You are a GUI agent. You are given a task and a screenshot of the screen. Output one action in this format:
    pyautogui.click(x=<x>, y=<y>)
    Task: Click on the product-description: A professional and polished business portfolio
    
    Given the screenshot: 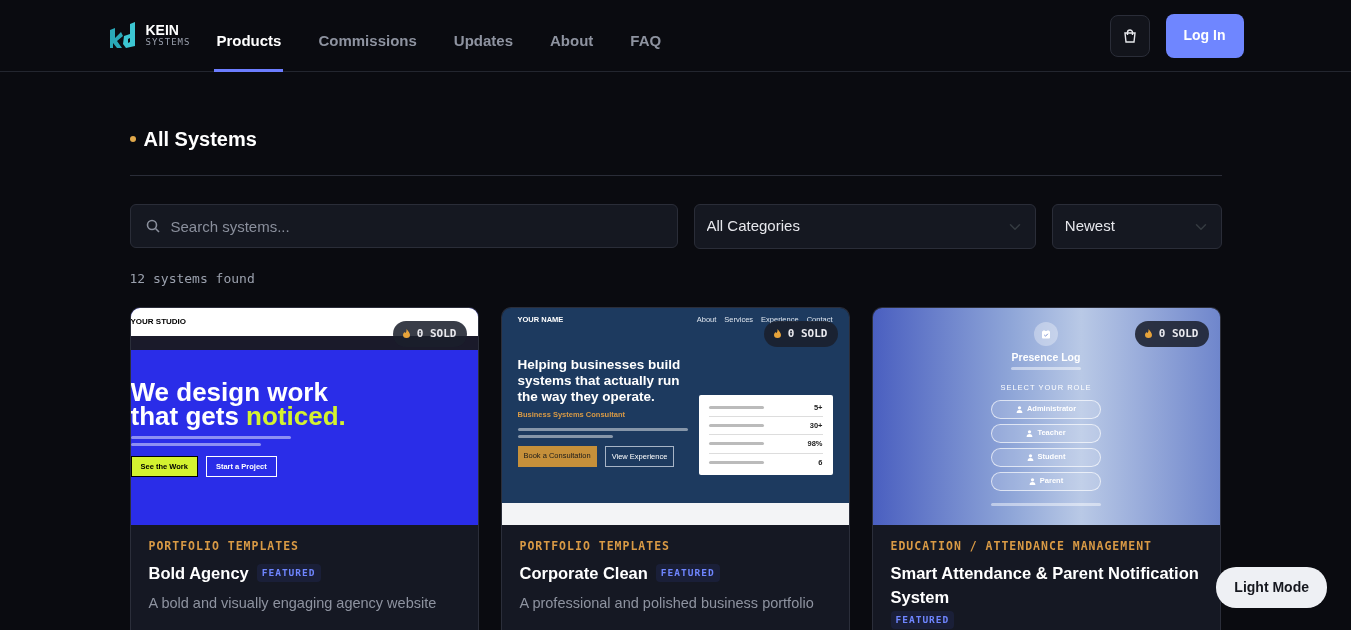 What is the action you would take?
    pyautogui.click(x=667, y=603)
    